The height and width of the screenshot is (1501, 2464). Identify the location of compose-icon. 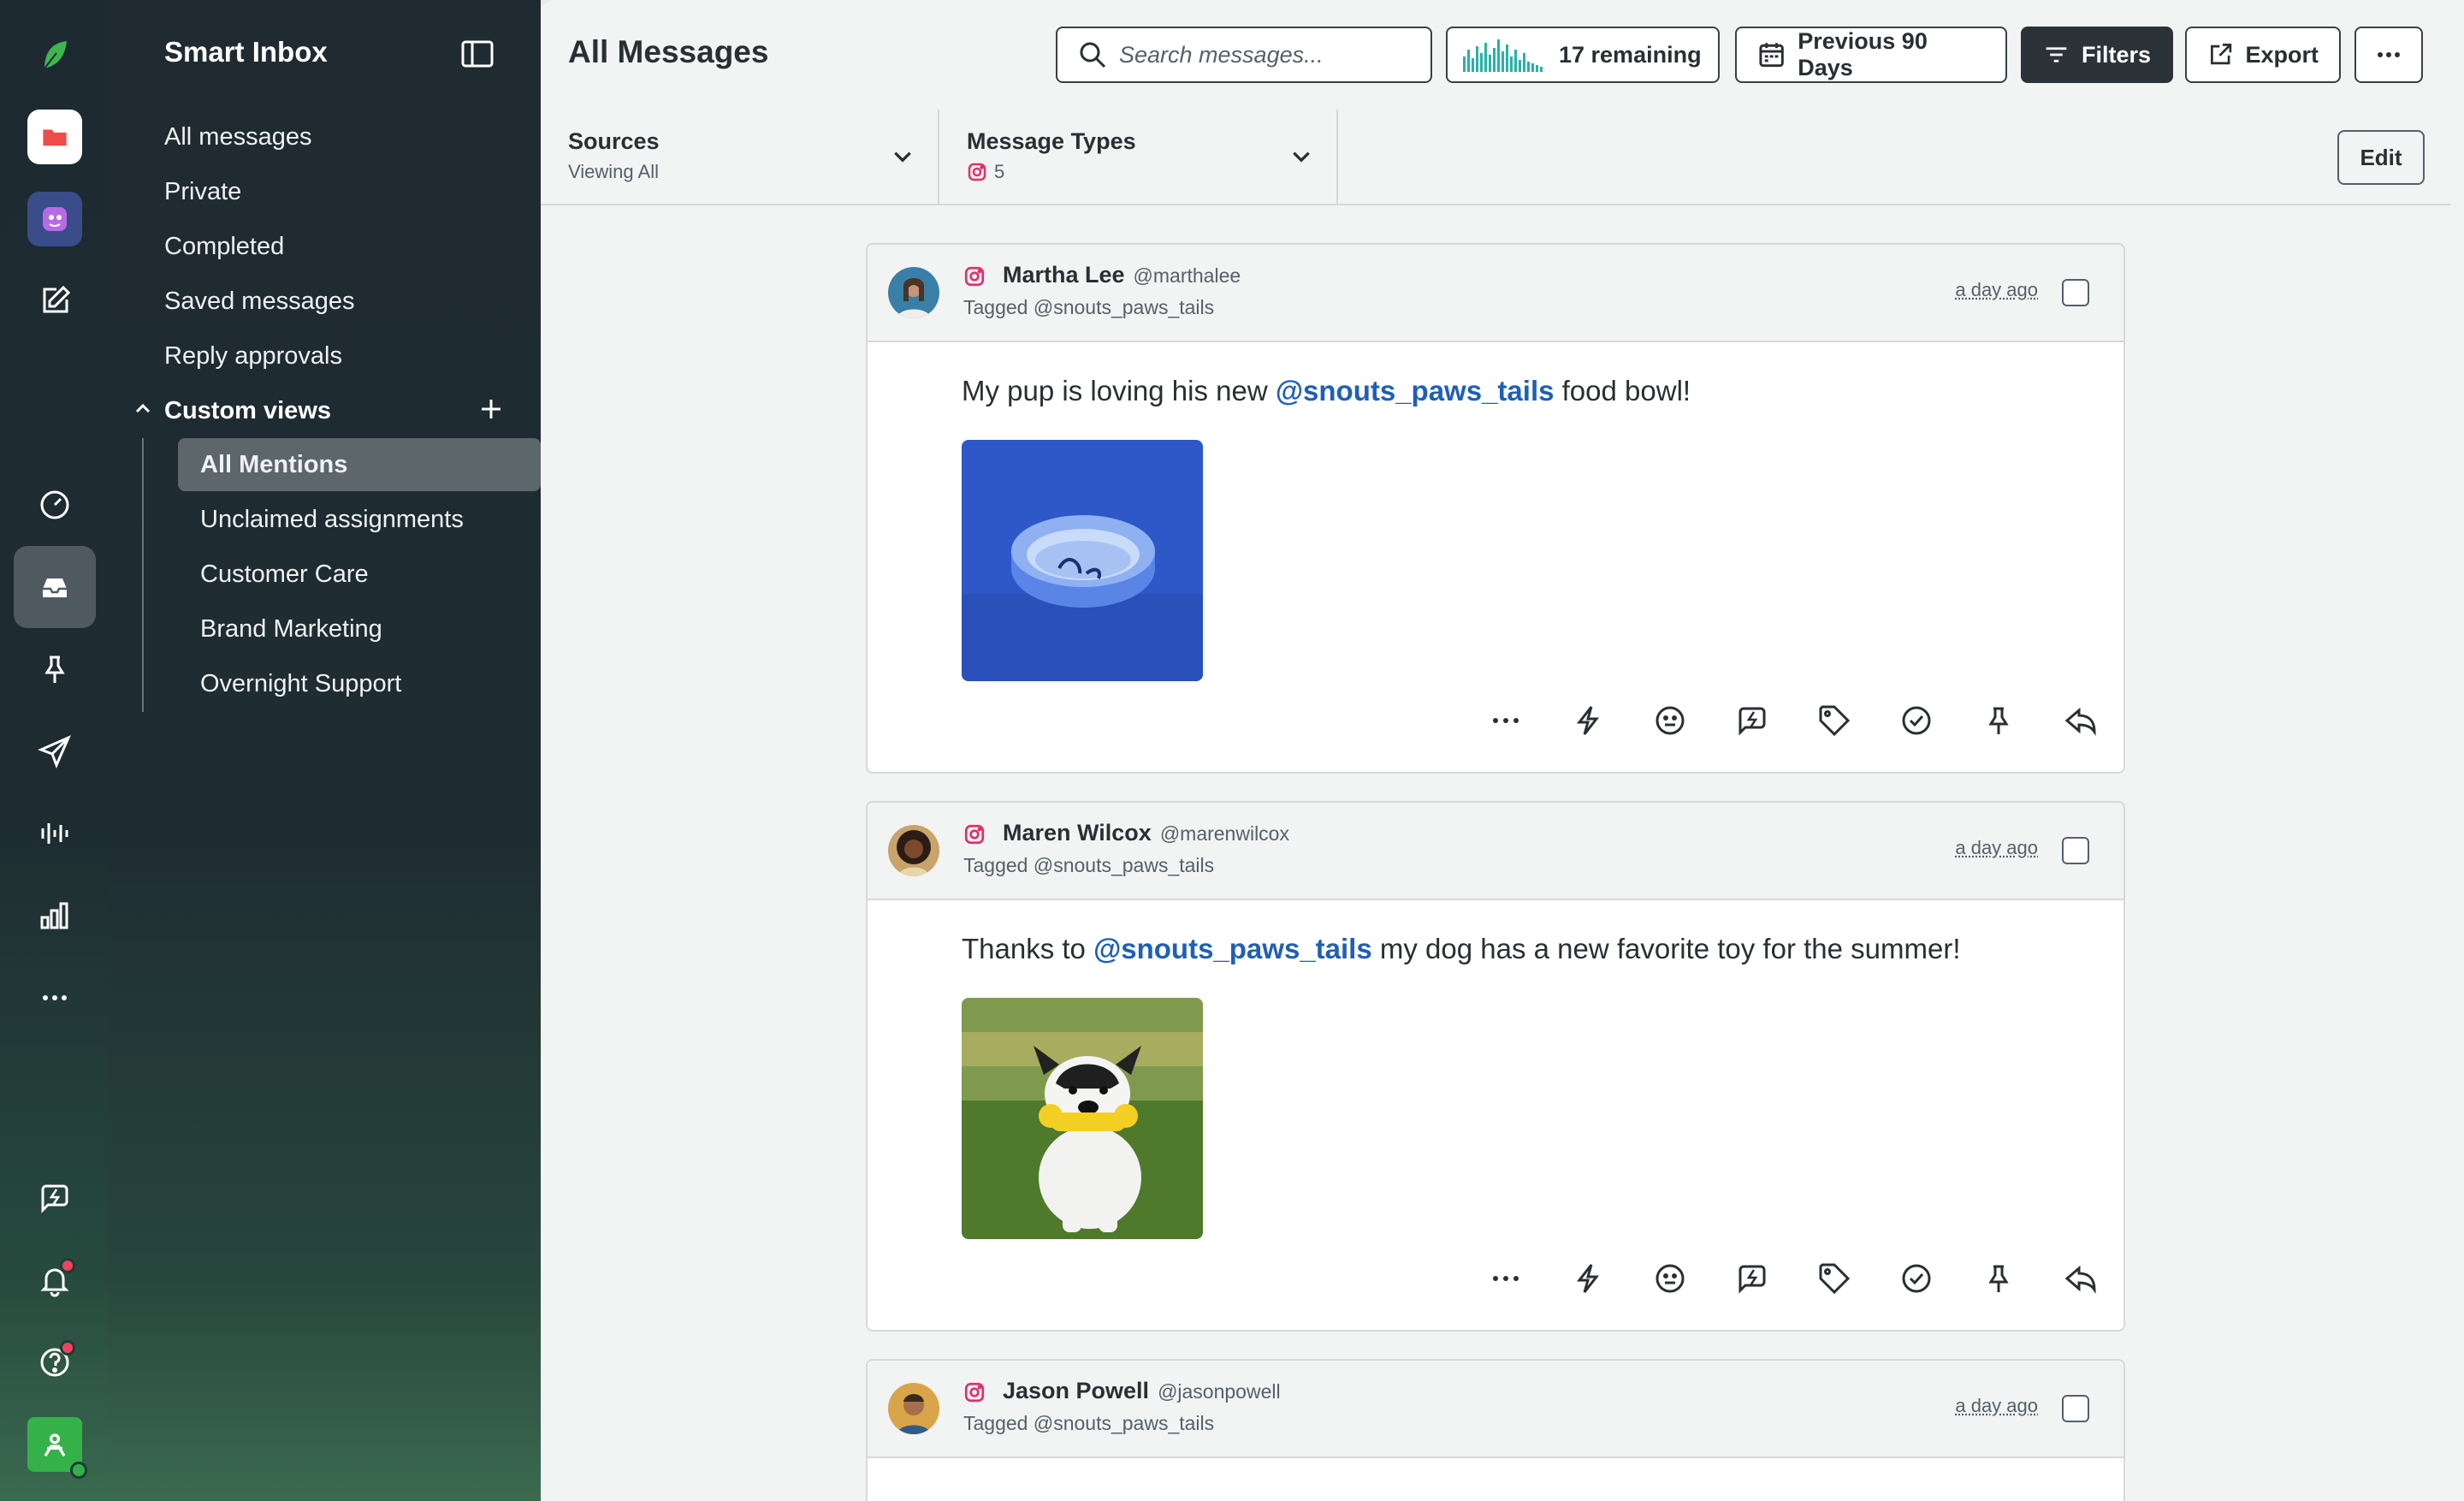
(55, 301).